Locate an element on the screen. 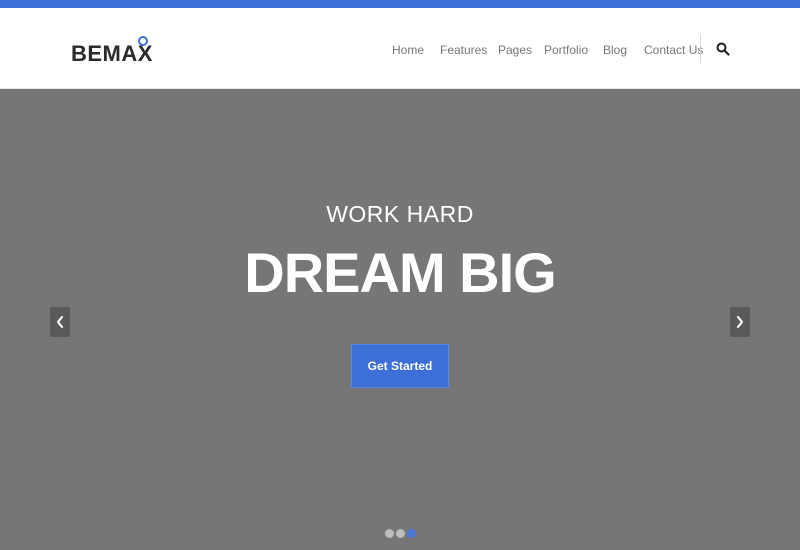  nav-item-portfolio: Portfolio is located at coordinates (566, 50).